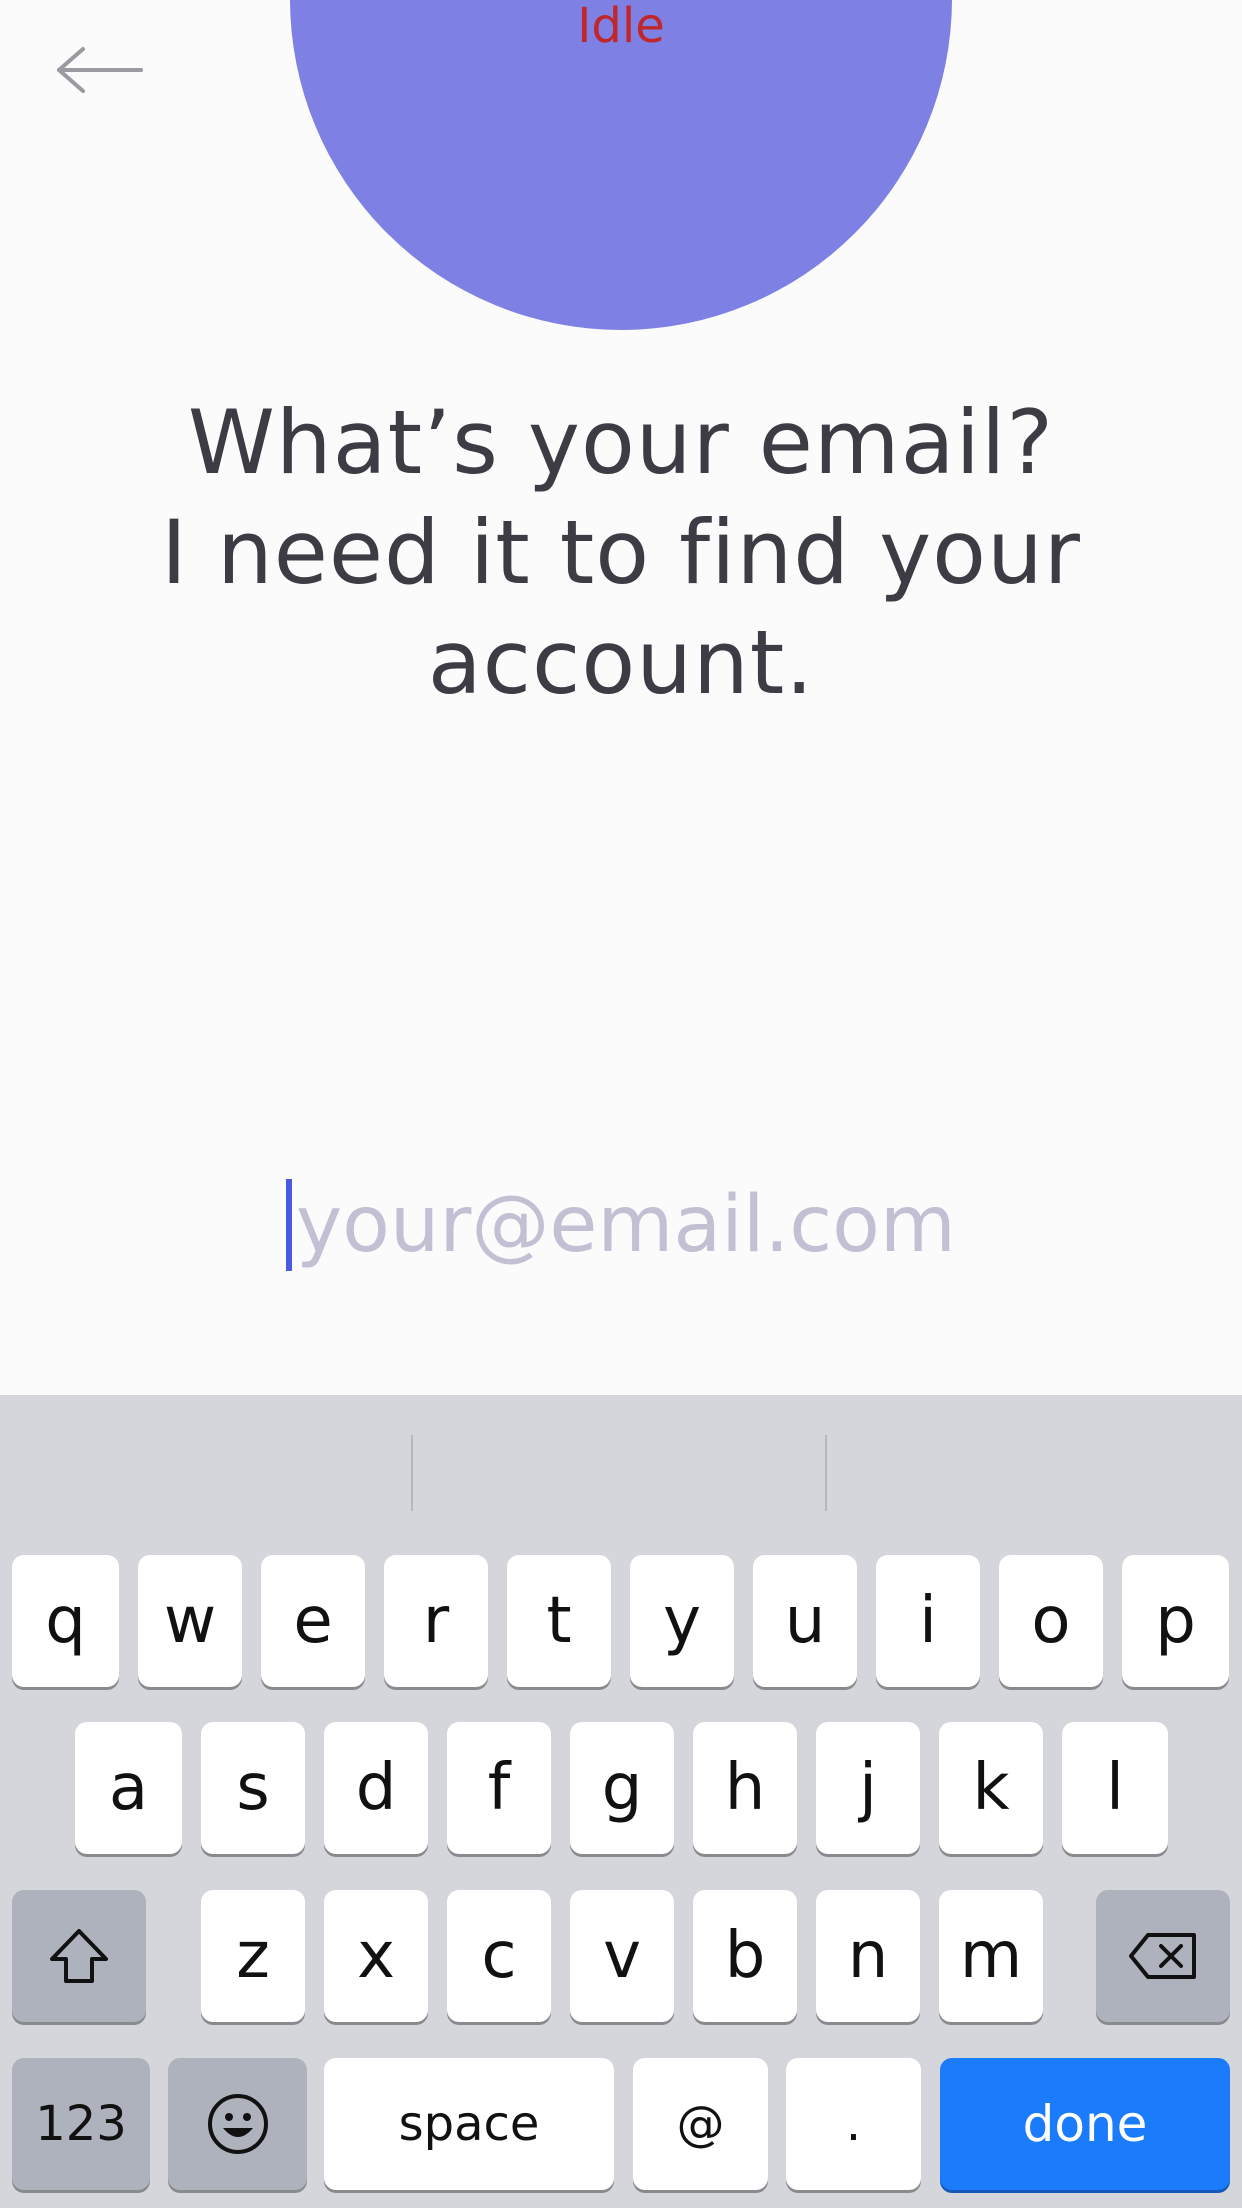 The height and width of the screenshot is (2208, 1242). Describe the element at coordinates (700, 2124) in the screenshot. I see `at-key: @` at that location.